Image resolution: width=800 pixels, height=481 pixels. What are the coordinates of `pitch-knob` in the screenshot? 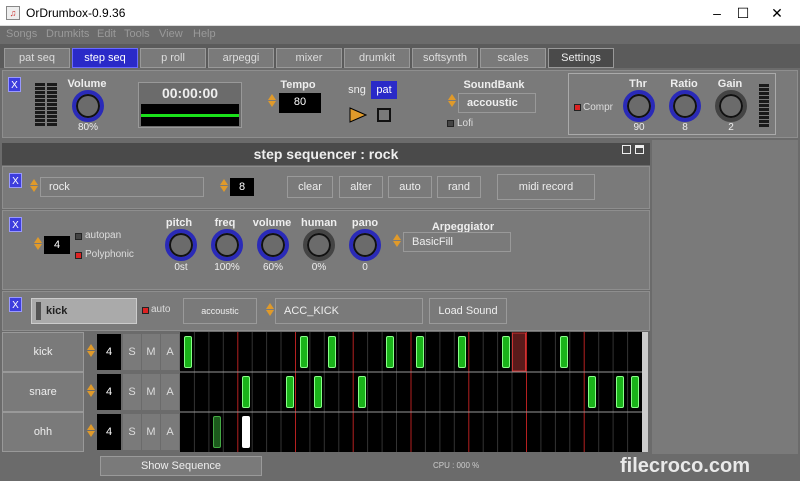 It's located at (181, 245).